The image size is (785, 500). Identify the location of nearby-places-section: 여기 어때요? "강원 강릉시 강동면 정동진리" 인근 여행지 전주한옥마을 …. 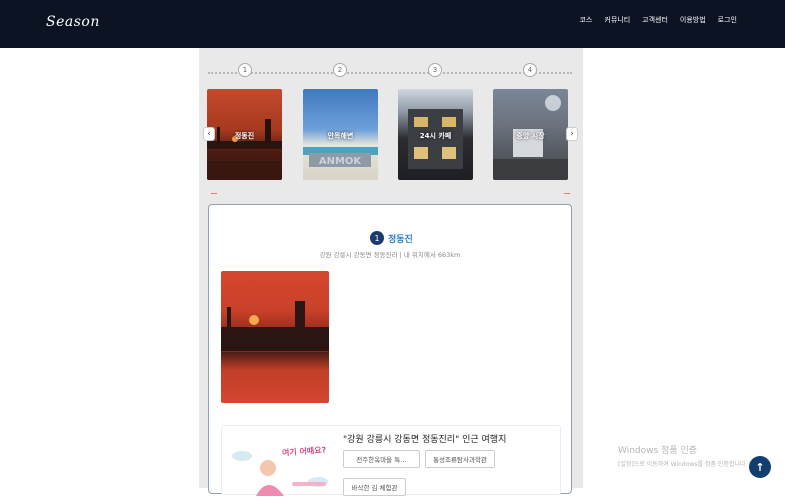
(391, 460).